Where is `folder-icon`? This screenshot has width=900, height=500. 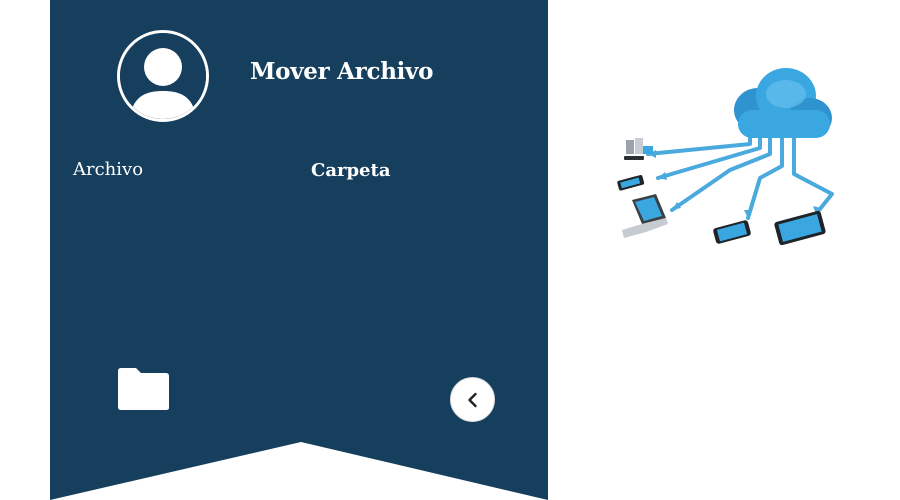 folder-icon is located at coordinates (143, 389).